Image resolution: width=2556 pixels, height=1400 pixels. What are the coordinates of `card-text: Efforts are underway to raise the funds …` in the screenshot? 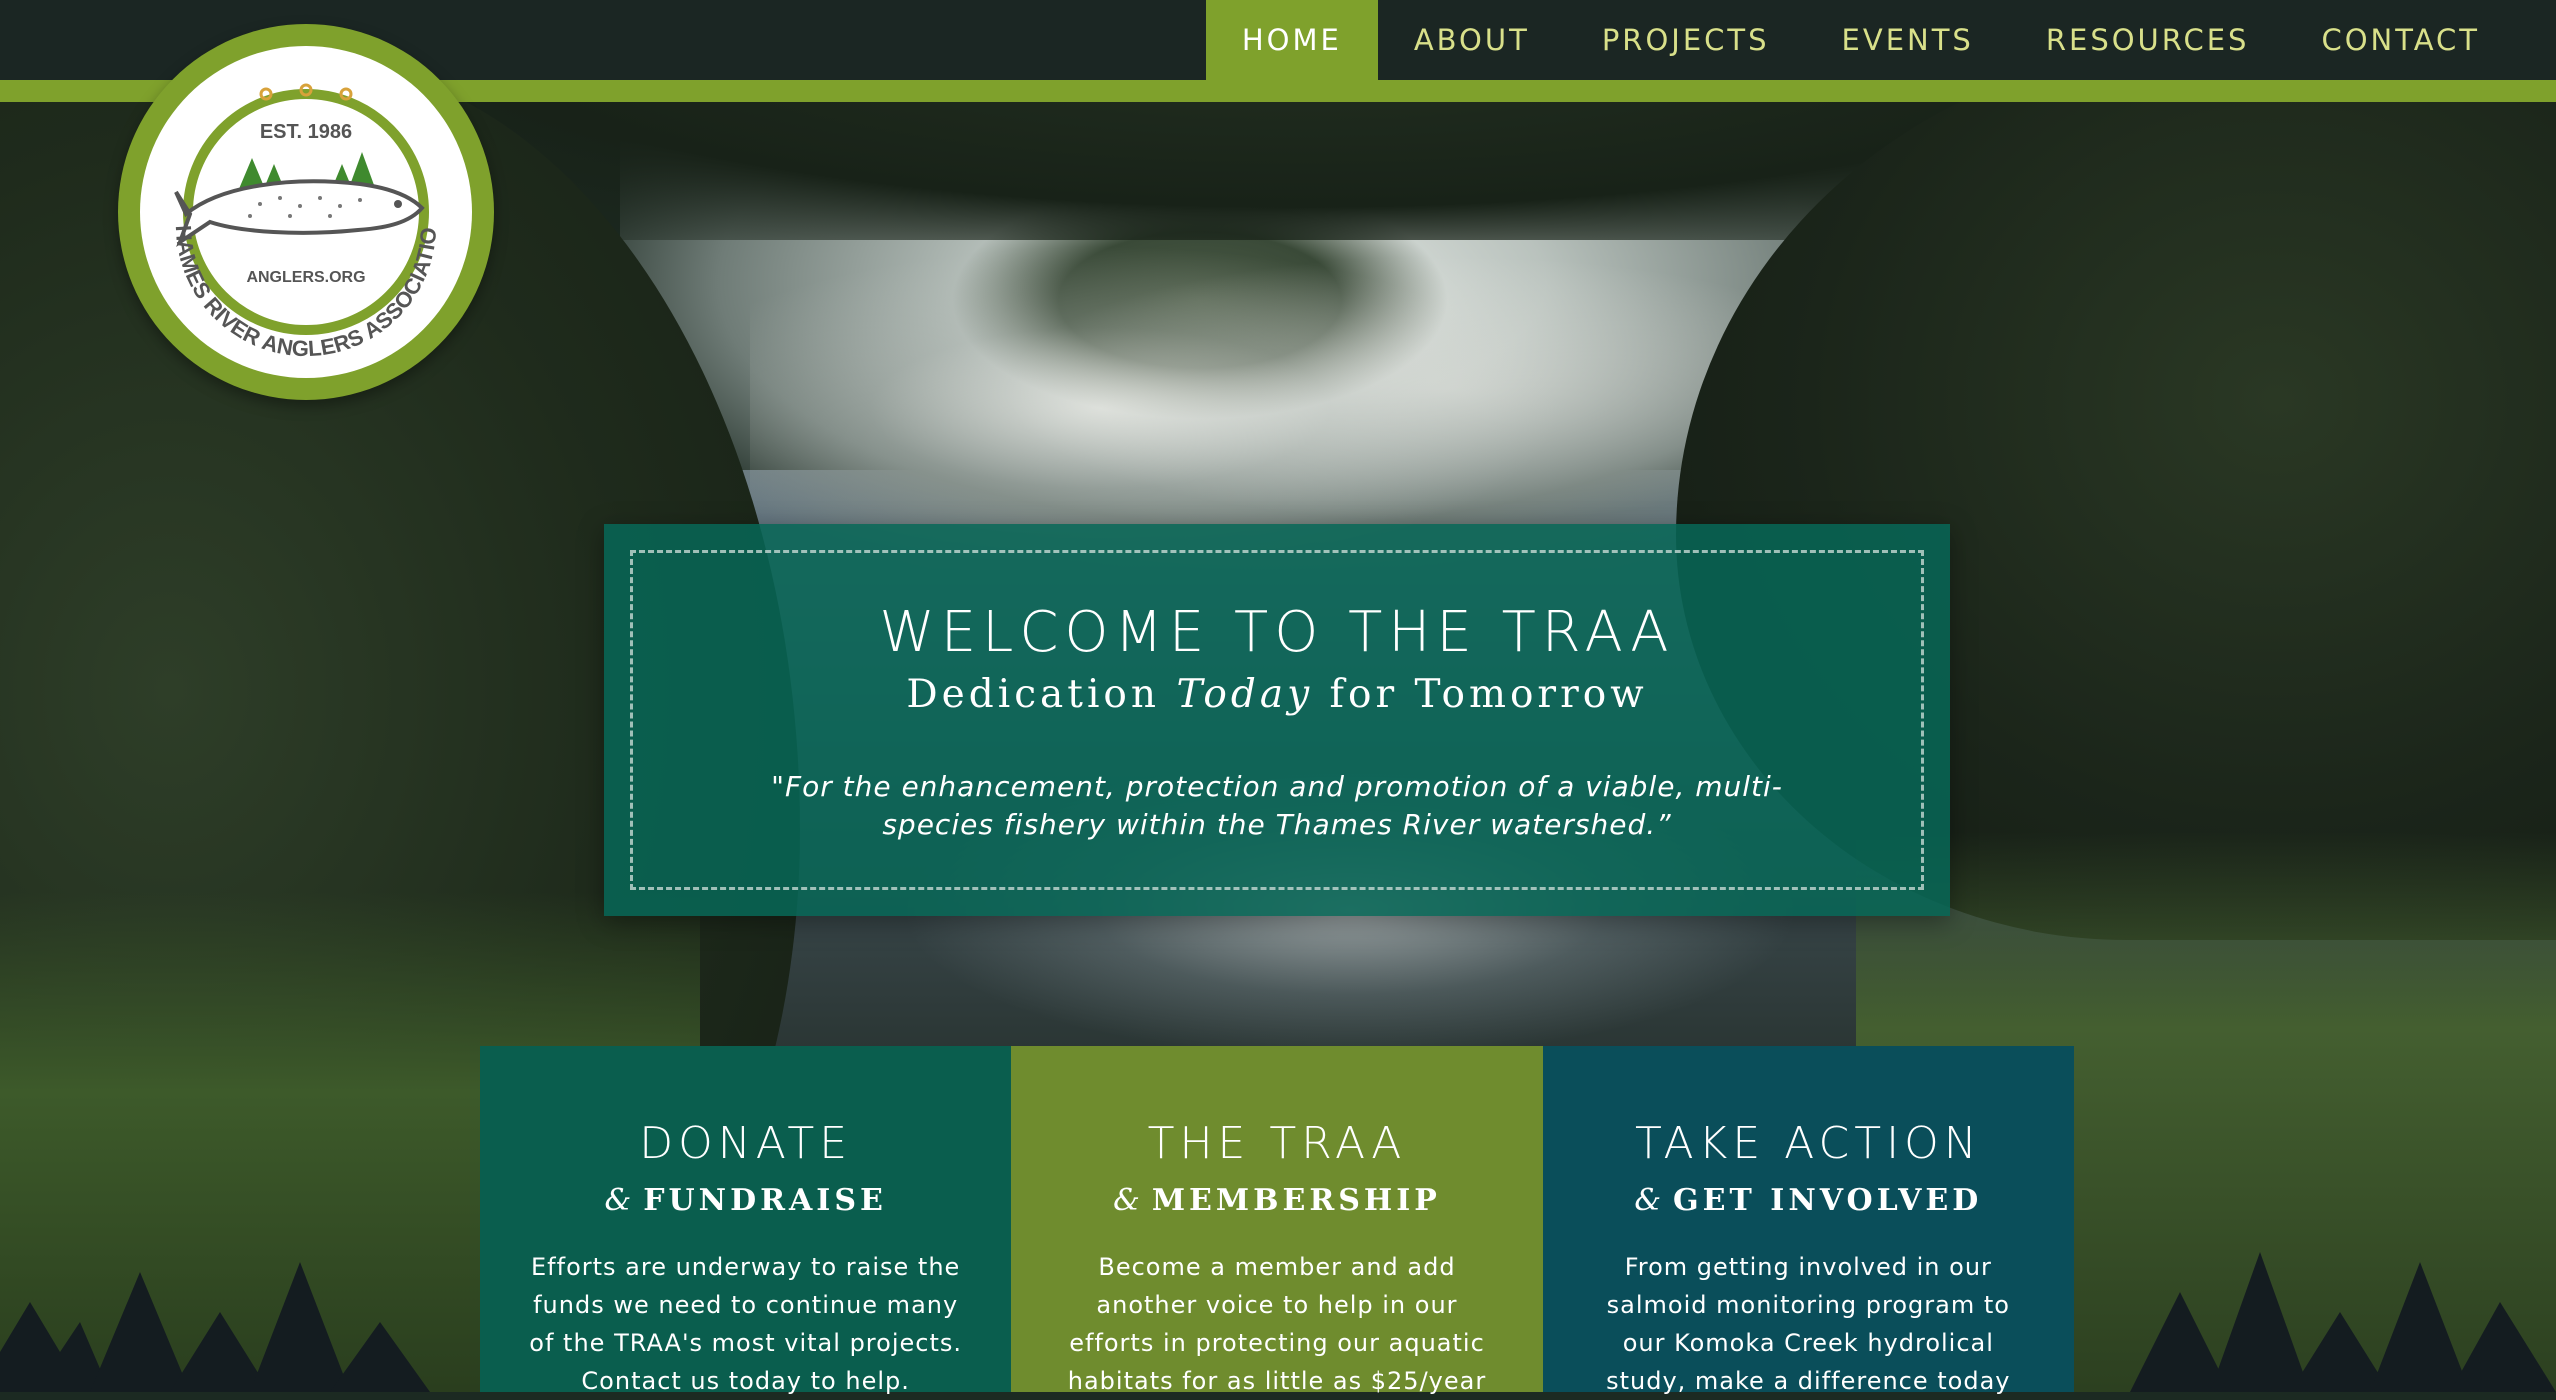 It's located at (745, 1324).